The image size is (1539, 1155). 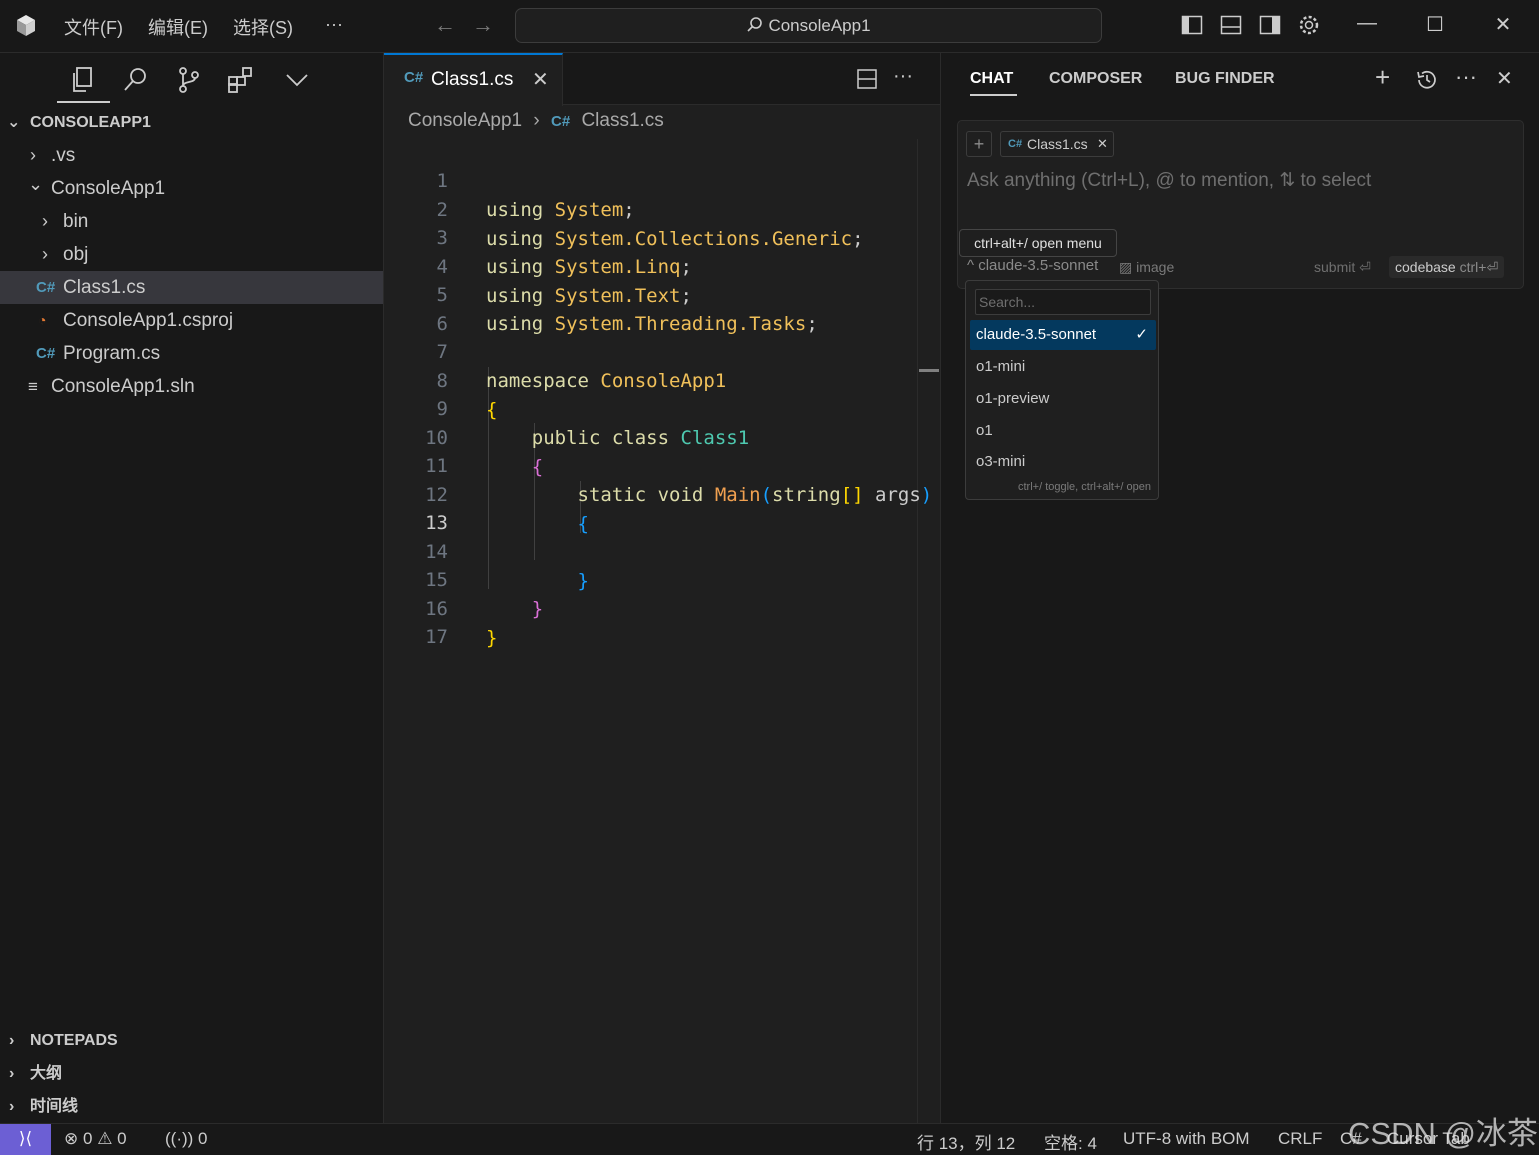 What do you see at coordinates (416, 507) in the screenshot?
I see `code-line-active: 13` at bounding box center [416, 507].